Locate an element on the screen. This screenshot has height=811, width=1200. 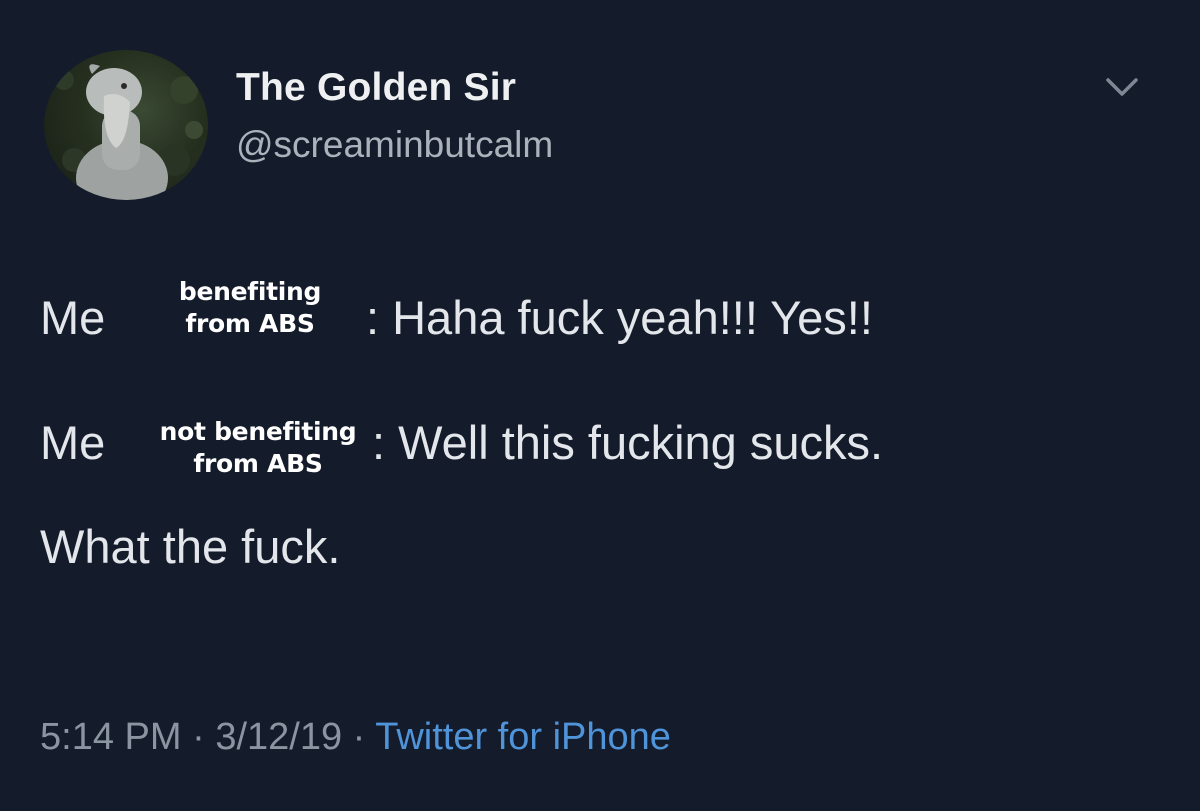
tweet-source-link: Twitter for iPhone is located at coordinates (523, 737).